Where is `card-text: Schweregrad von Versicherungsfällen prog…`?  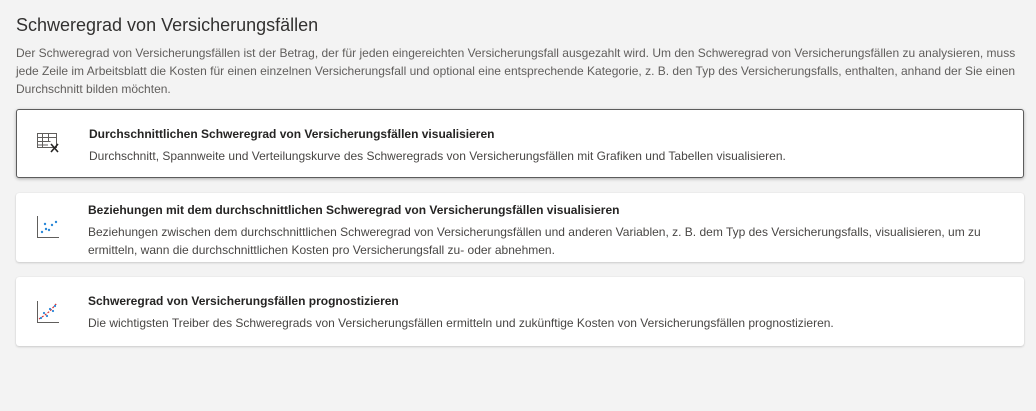
card-text: Schweregrad von Versicherungsfällen prog… is located at coordinates (546, 312).